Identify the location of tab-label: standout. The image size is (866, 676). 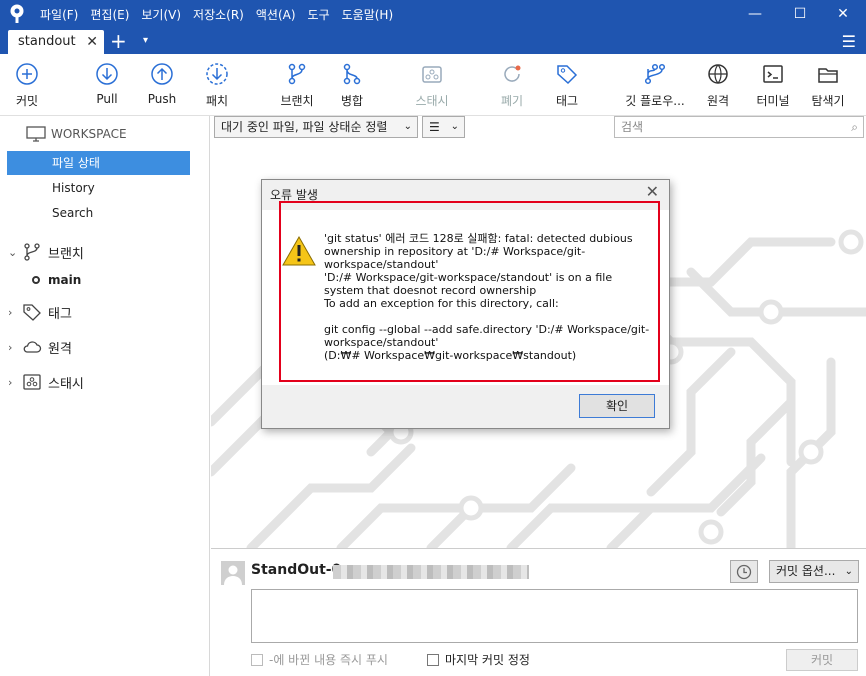
(47, 41).